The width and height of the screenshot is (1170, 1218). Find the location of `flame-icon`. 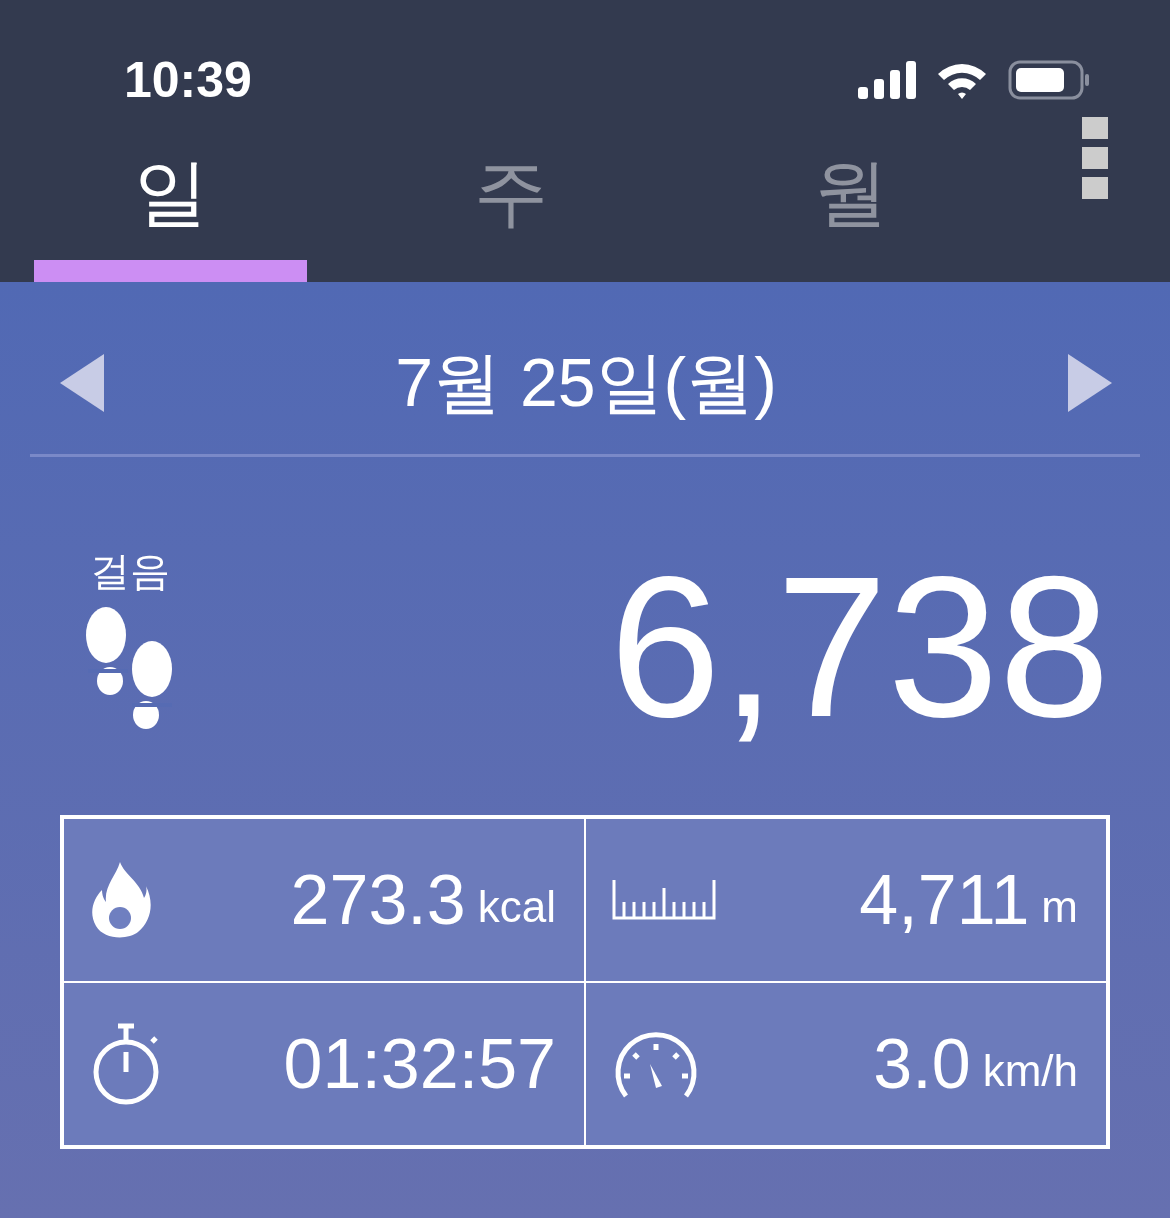

flame-icon is located at coordinates (121, 900).